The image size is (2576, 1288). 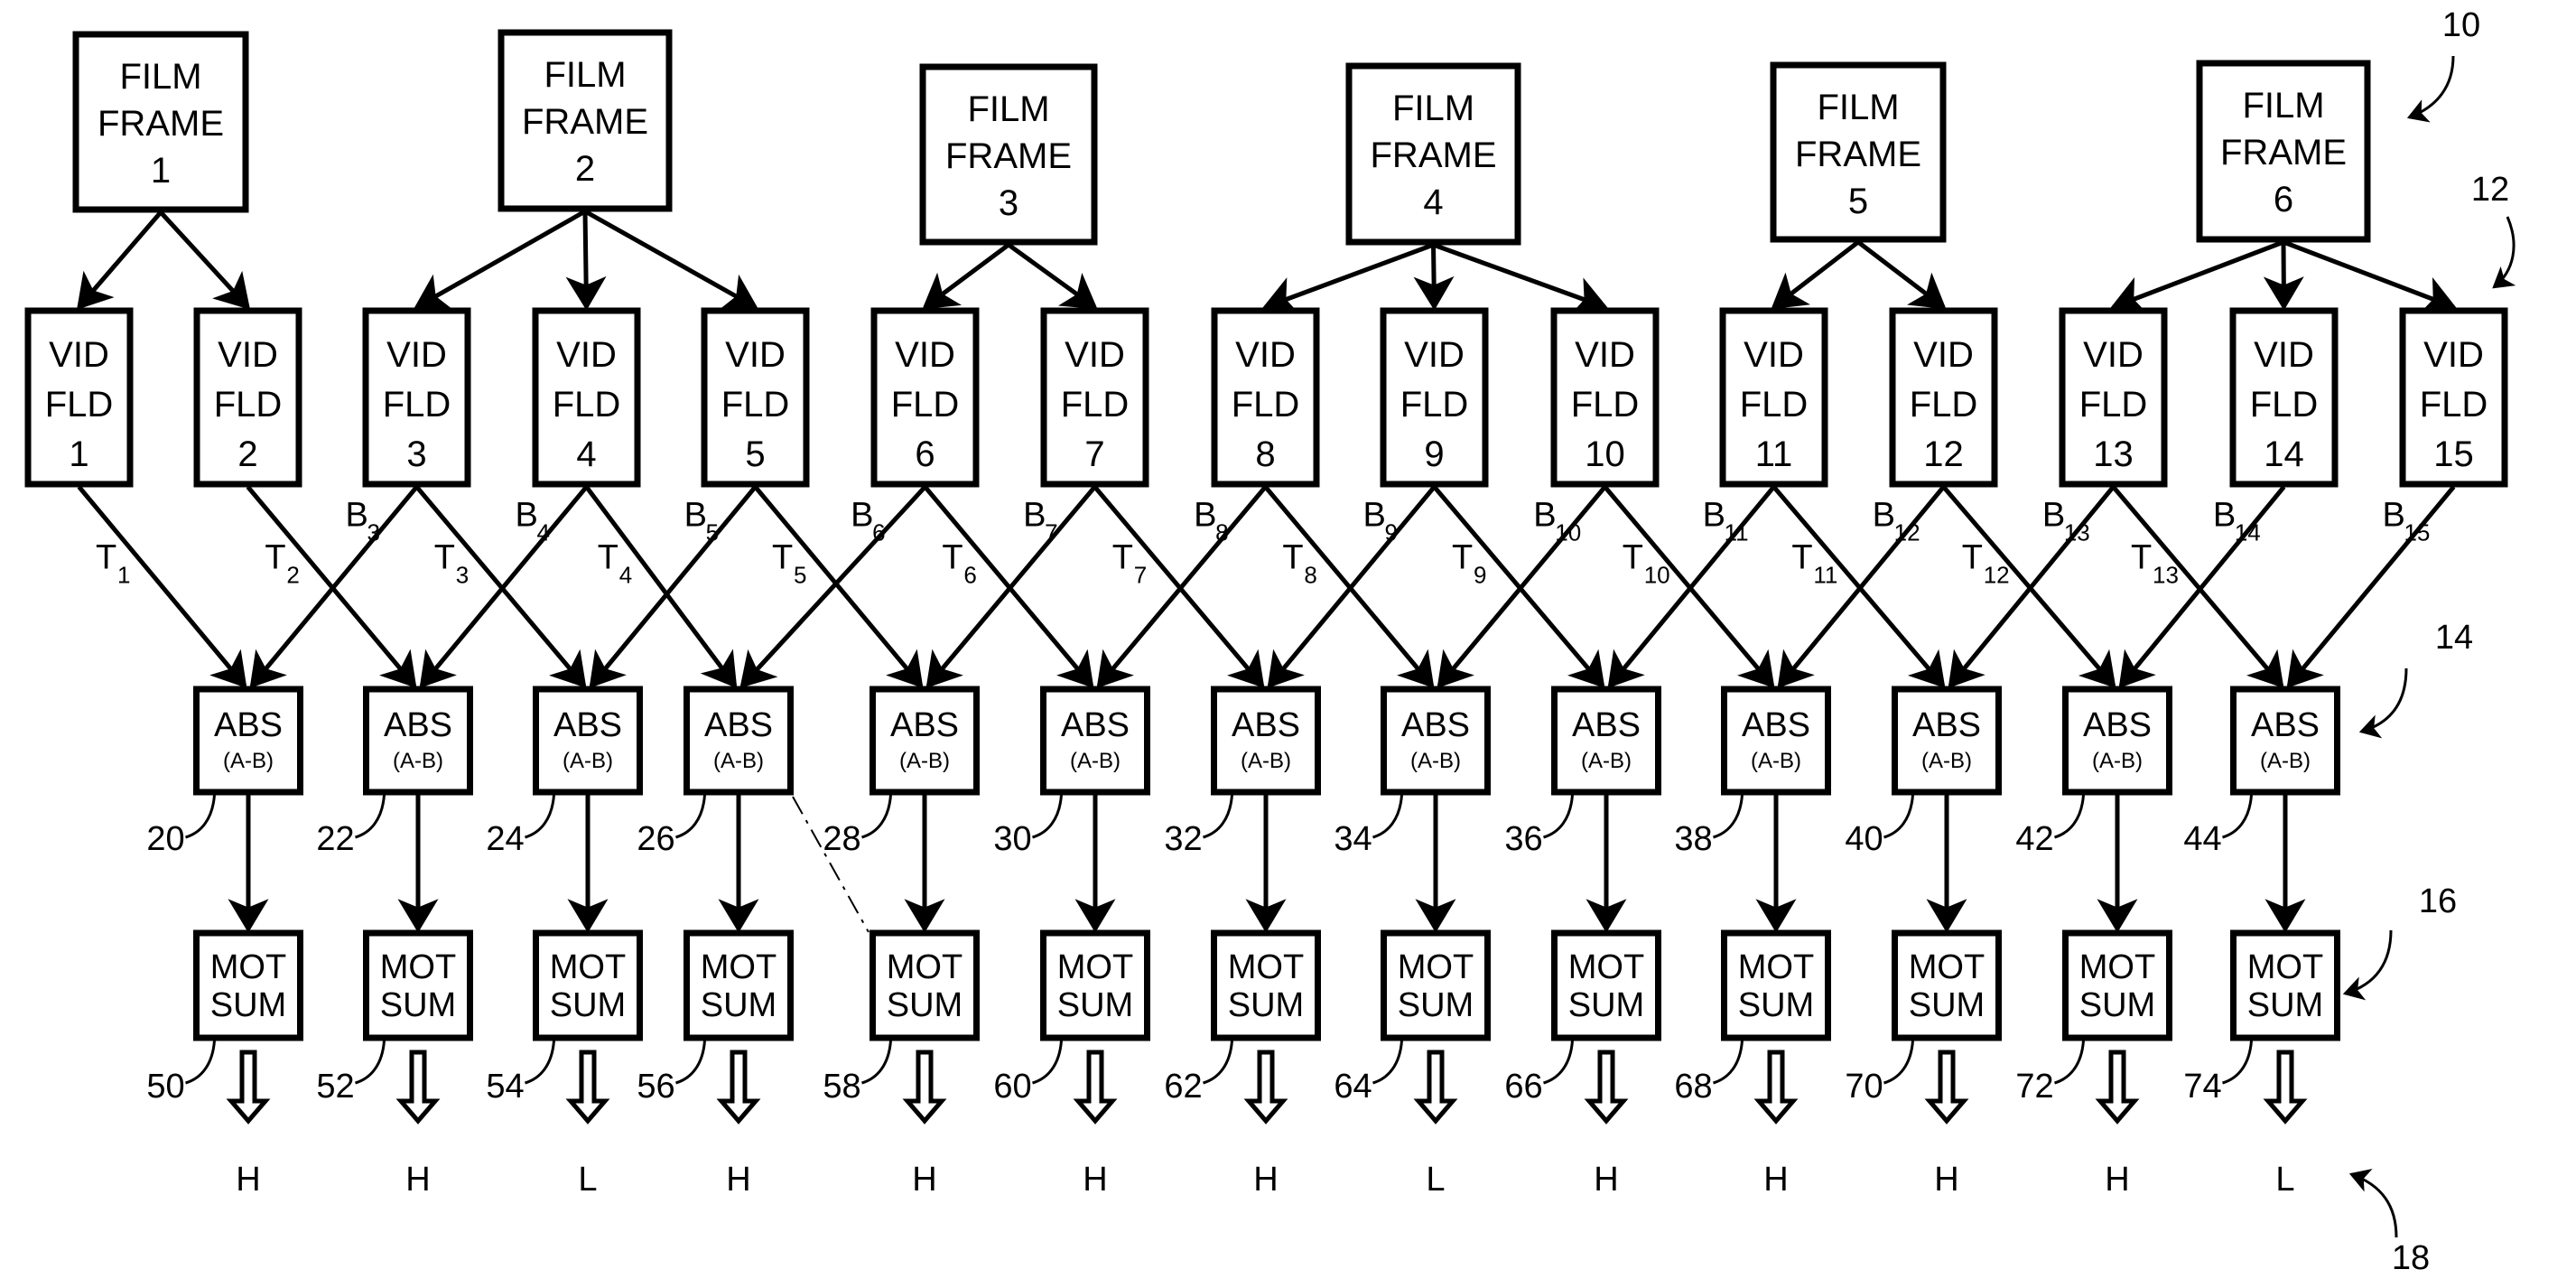 What do you see at coordinates (2034, 1087) in the screenshot?
I see `mot-sum-ref-number: 72` at bounding box center [2034, 1087].